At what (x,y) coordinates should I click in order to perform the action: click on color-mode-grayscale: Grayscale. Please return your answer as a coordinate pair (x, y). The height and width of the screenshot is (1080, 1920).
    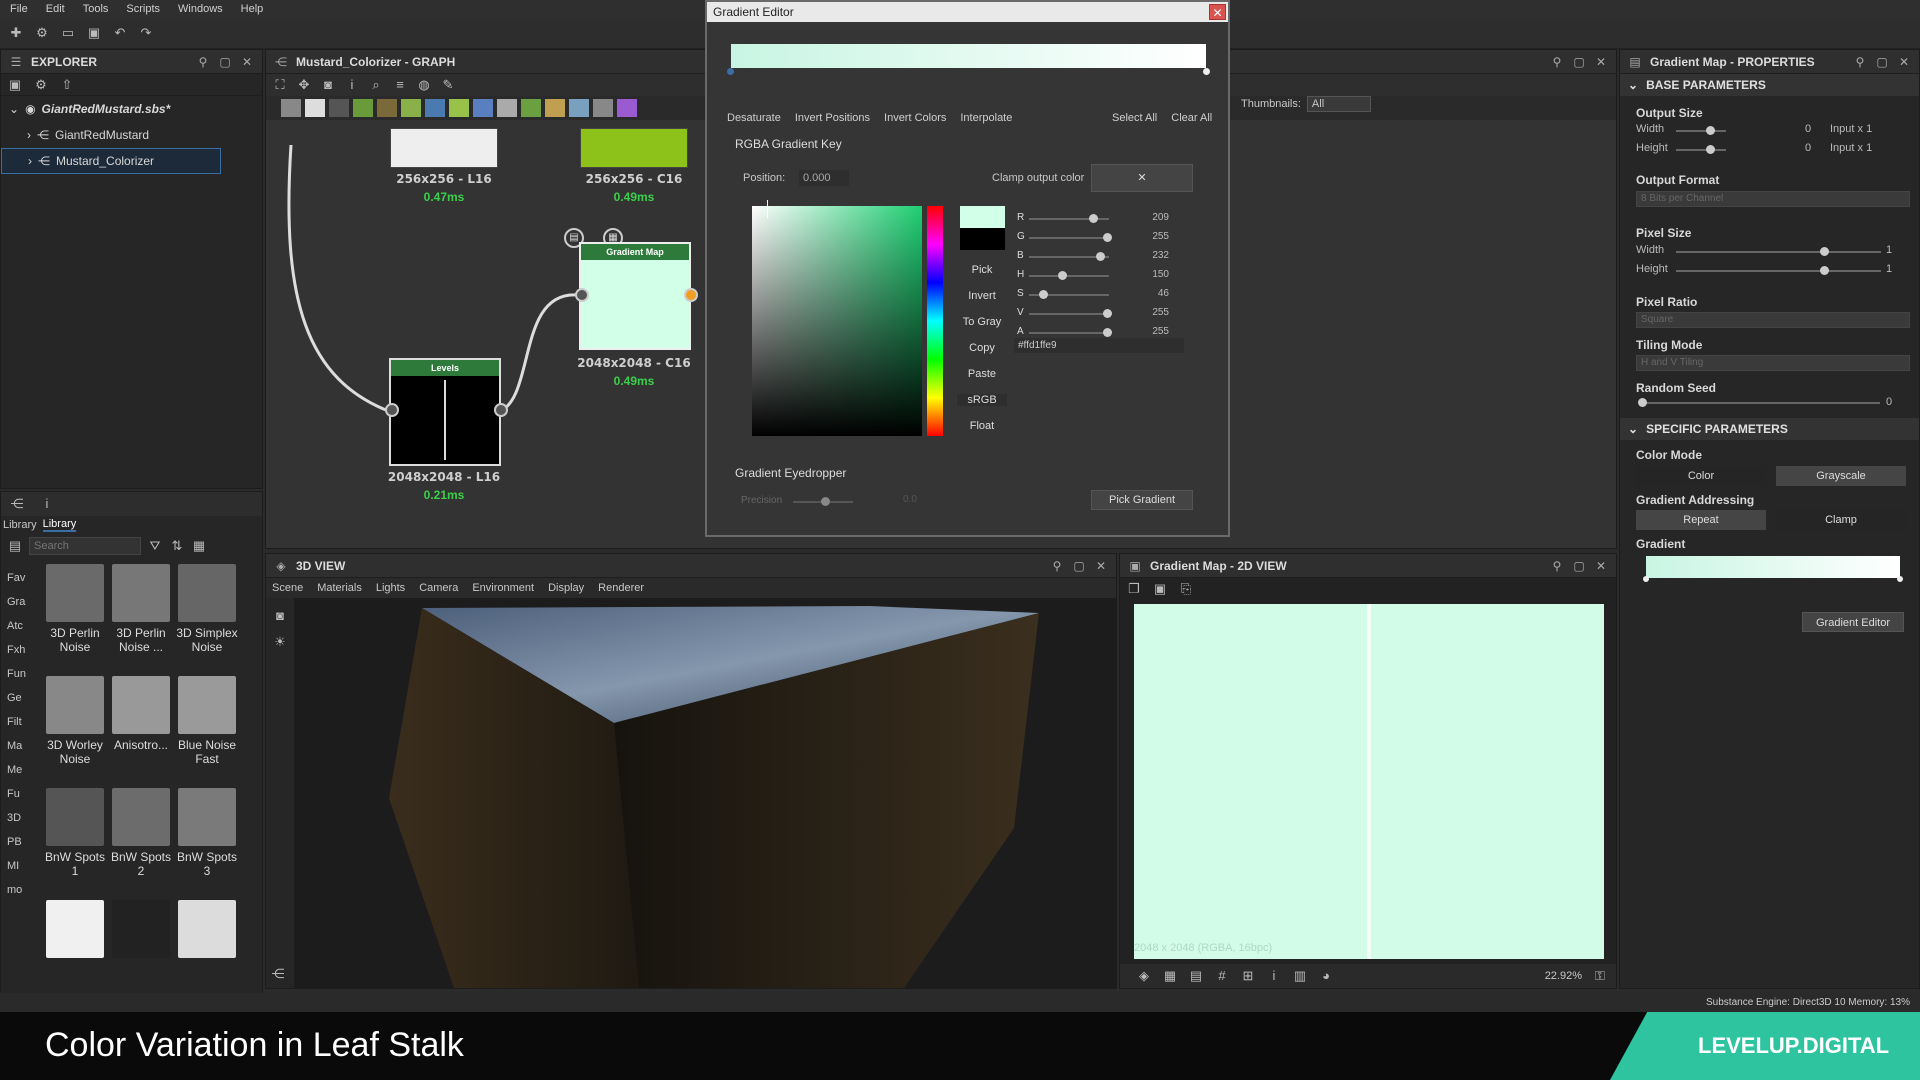
    Looking at the image, I should click on (1841, 476).